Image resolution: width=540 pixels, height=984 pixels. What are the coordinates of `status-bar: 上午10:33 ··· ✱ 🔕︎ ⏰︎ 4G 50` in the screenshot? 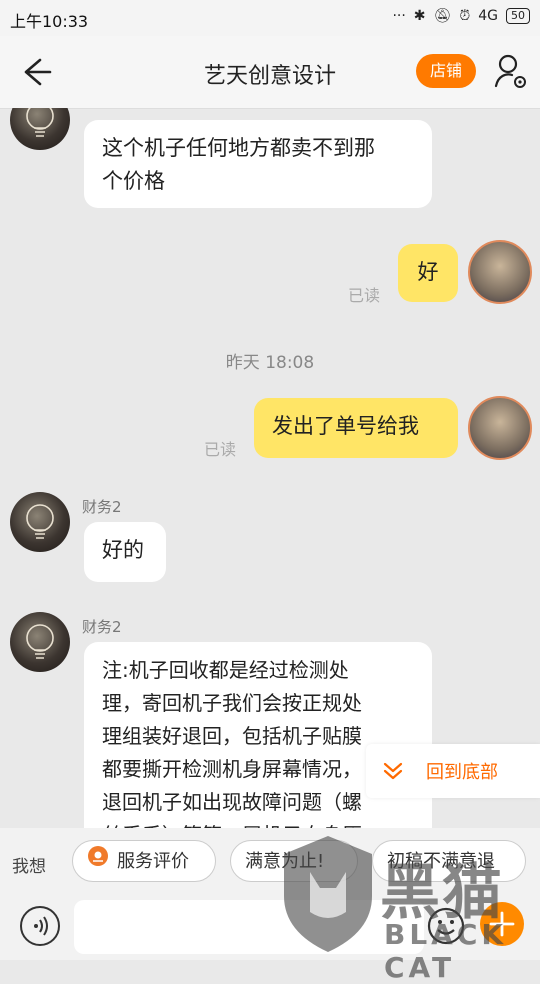 It's located at (270, 18).